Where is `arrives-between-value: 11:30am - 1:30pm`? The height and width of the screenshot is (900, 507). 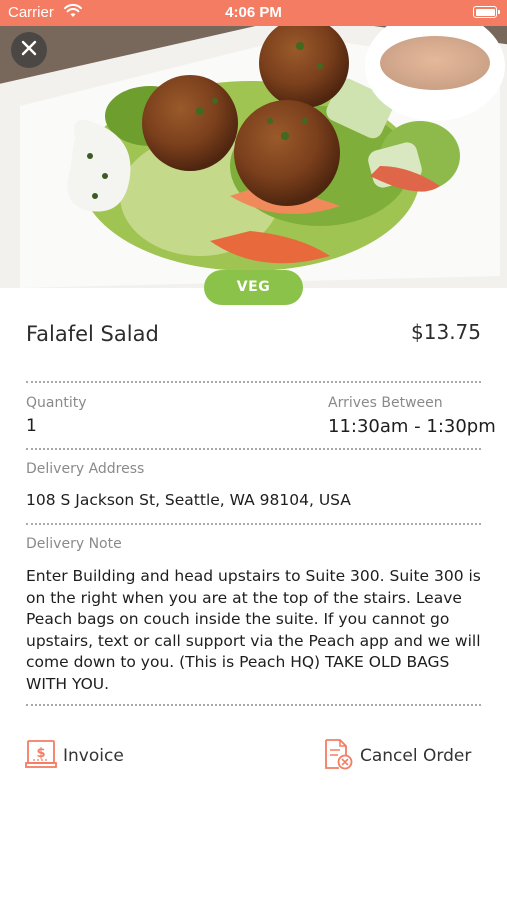 arrives-between-value: 11:30am - 1:30pm is located at coordinates (412, 426).